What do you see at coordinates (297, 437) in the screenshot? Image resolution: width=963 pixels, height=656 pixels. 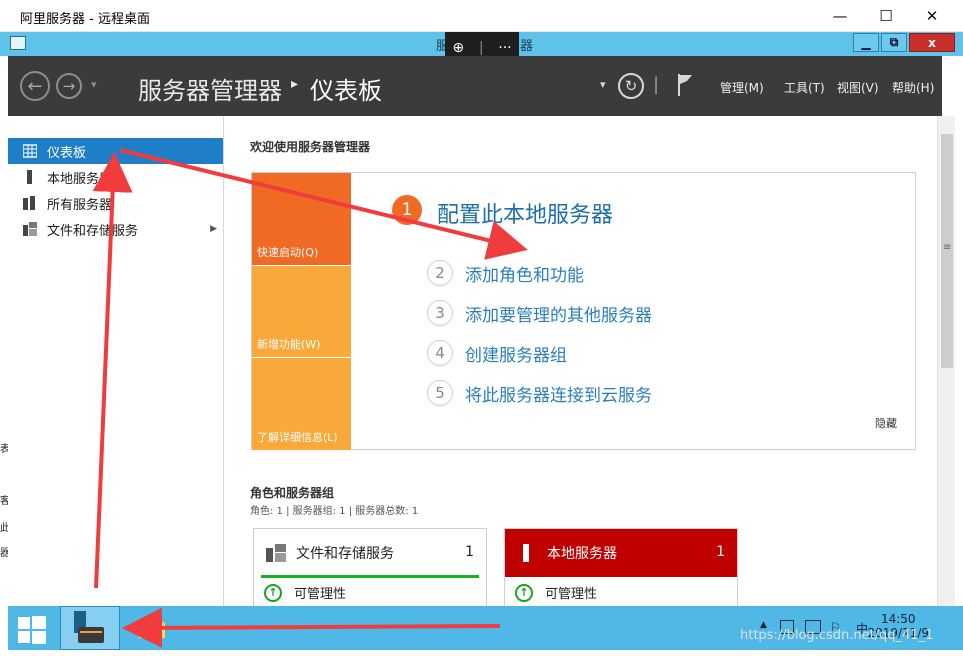 I see `tile-label: 了解详细信息(L)` at bounding box center [297, 437].